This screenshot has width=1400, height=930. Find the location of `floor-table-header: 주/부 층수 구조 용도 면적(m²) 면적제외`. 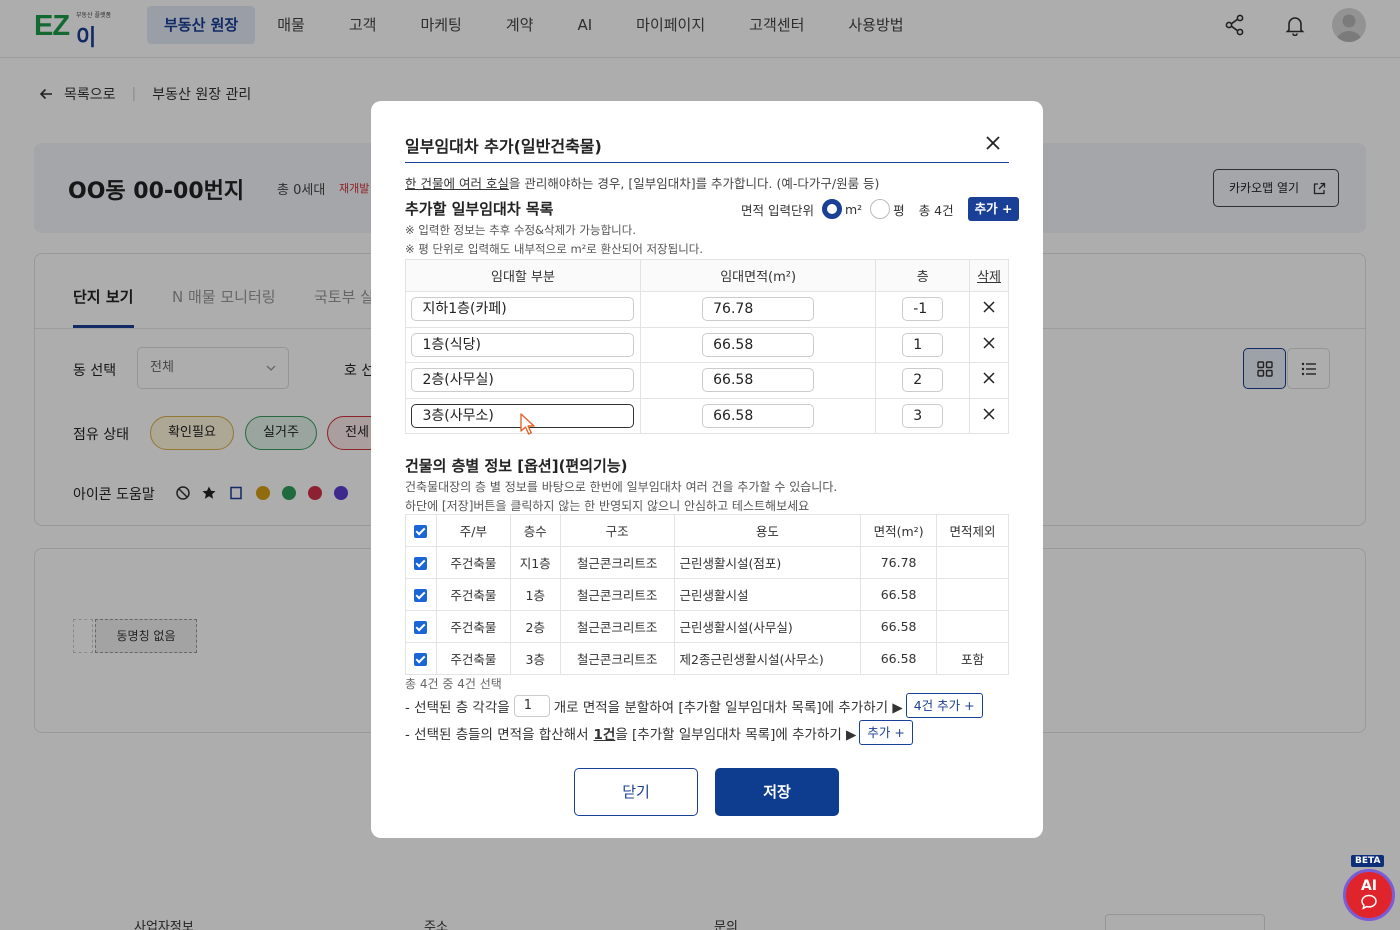

floor-table-header: 주/부 층수 구조 용도 면적(m²) 면적제외 is located at coordinates (707, 530).